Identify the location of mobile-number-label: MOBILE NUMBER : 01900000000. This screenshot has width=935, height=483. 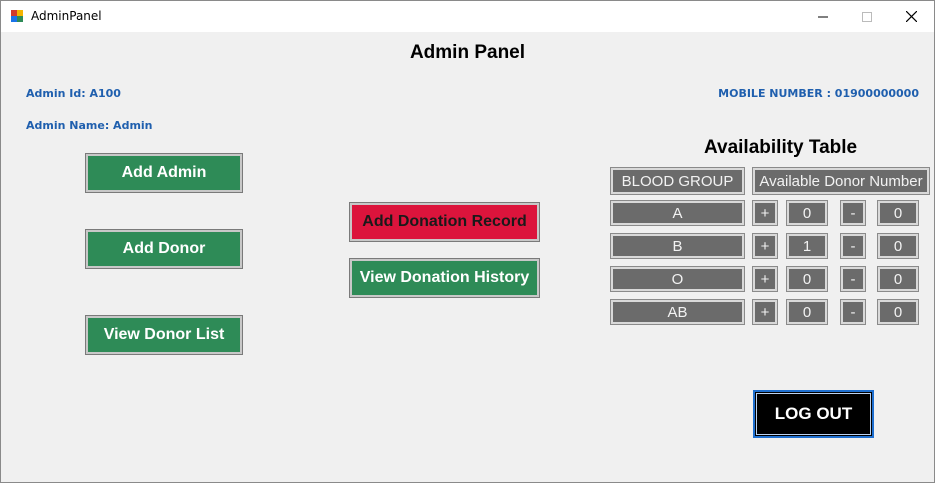
(818, 93).